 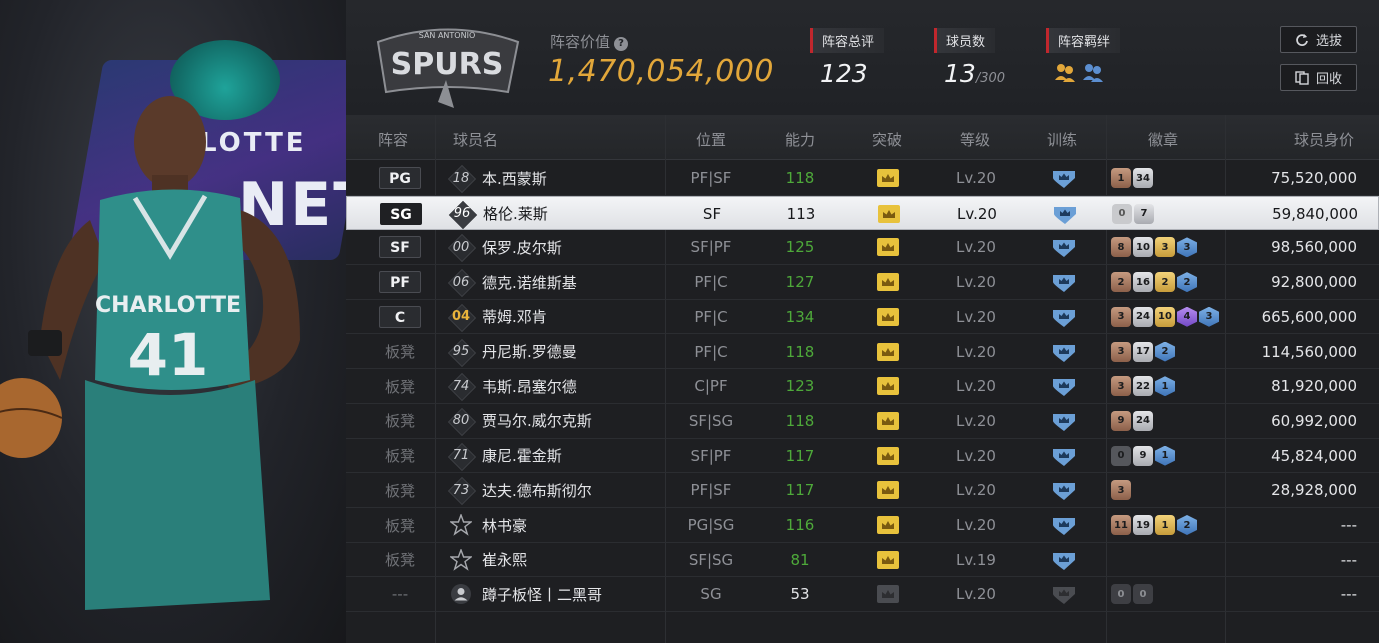 I want to click on badges-cell: 2 16 2 2, so click(x=1165, y=282).